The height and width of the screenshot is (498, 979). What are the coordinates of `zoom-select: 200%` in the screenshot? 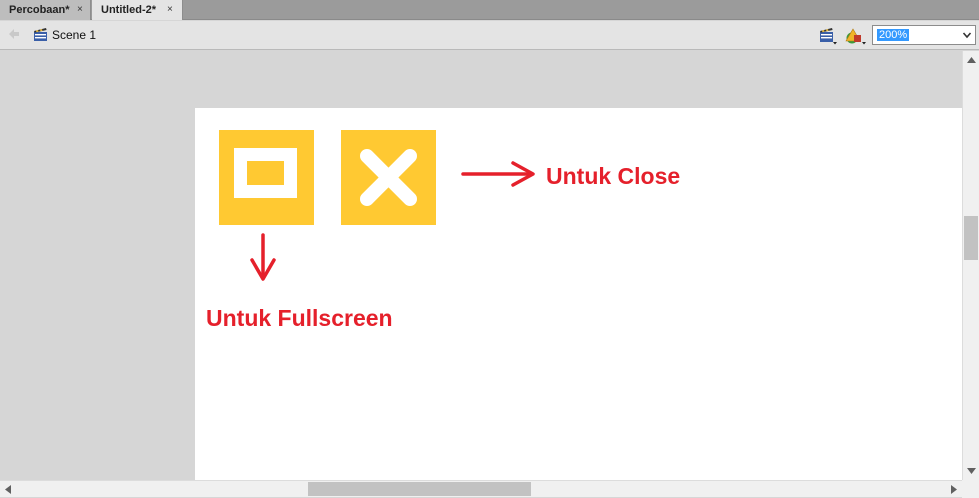 It's located at (924, 35).